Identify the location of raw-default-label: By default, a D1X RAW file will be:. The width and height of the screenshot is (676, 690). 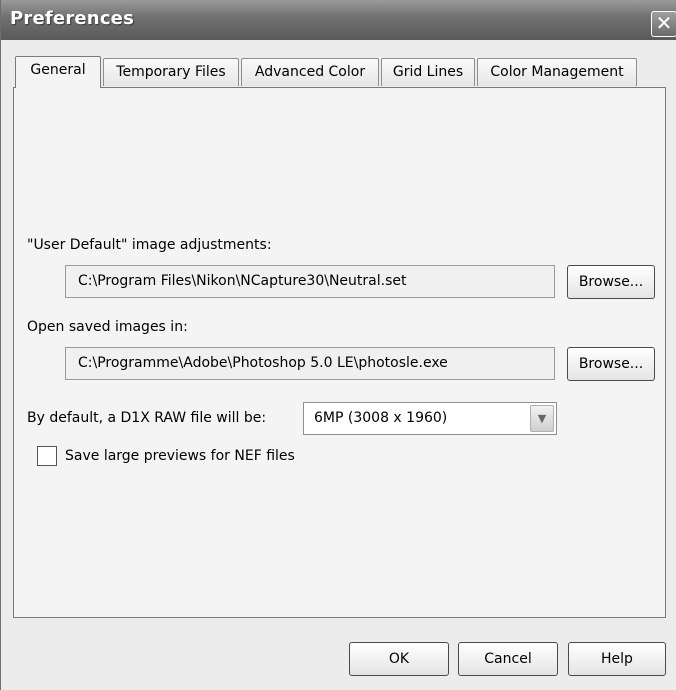
(147, 418).